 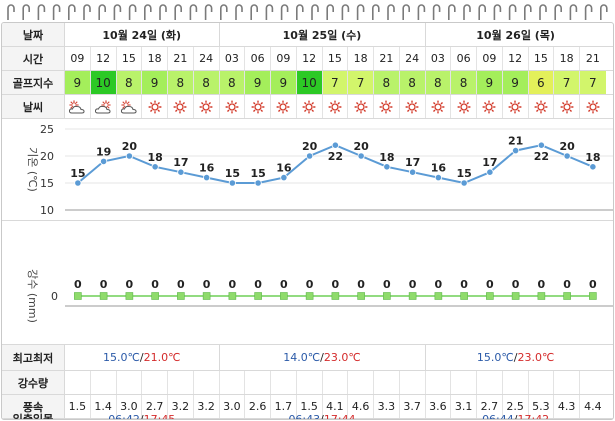 What do you see at coordinates (495, 357) in the screenshot?
I see `min-temp: 15.0℃` at bounding box center [495, 357].